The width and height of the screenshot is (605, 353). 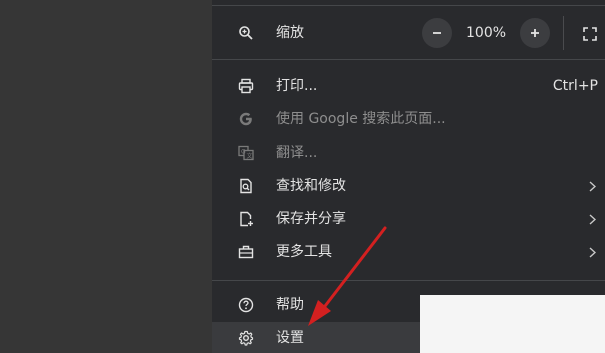 What do you see at coordinates (408, 86) in the screenshot?
I see `menu-item-print: 打印... Ctrl+P` at bounding box center [408, 86].